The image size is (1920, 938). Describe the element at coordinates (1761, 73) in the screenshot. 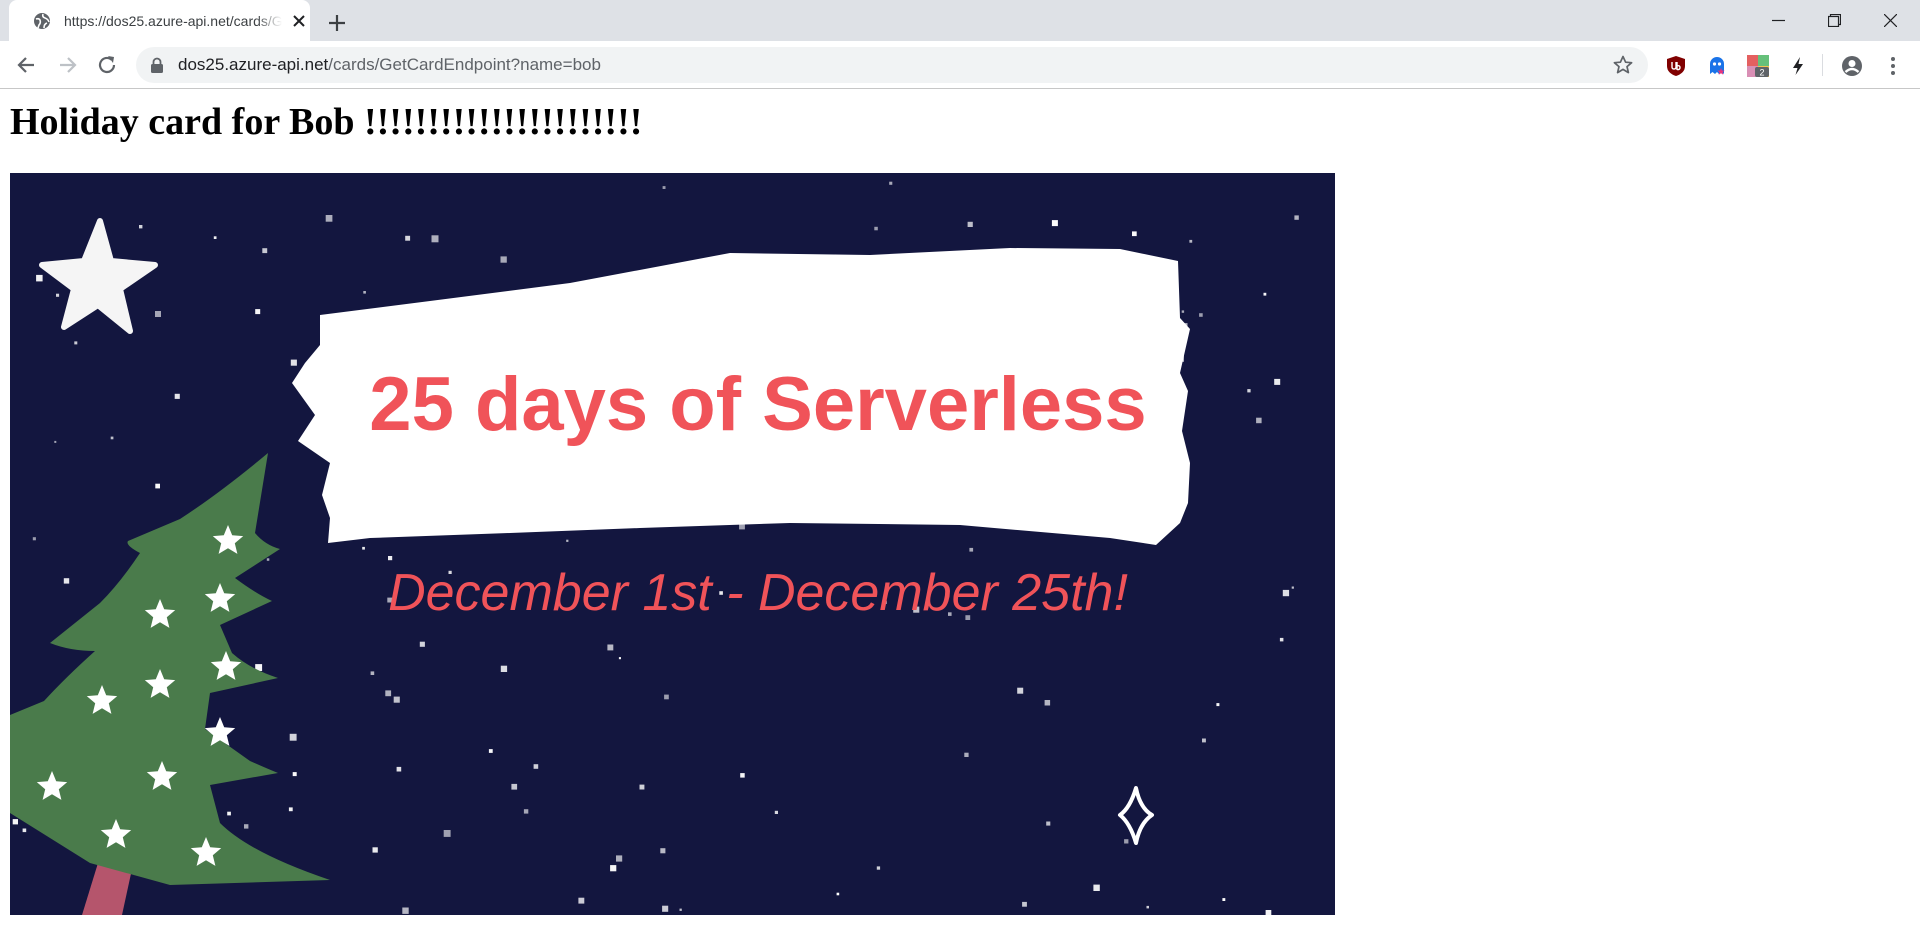

I see `extension-badge: 2` at that location.